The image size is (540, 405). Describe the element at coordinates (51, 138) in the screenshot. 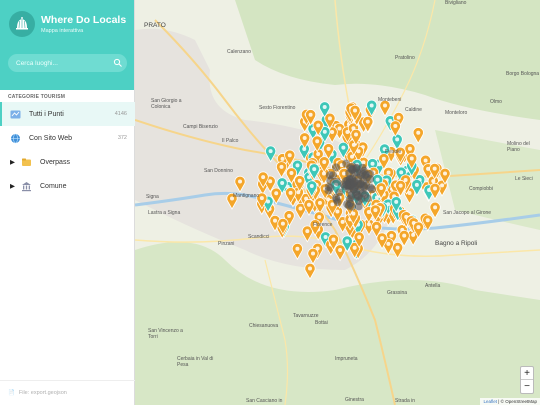

I see `category-label: Con Sito Web` at that location.